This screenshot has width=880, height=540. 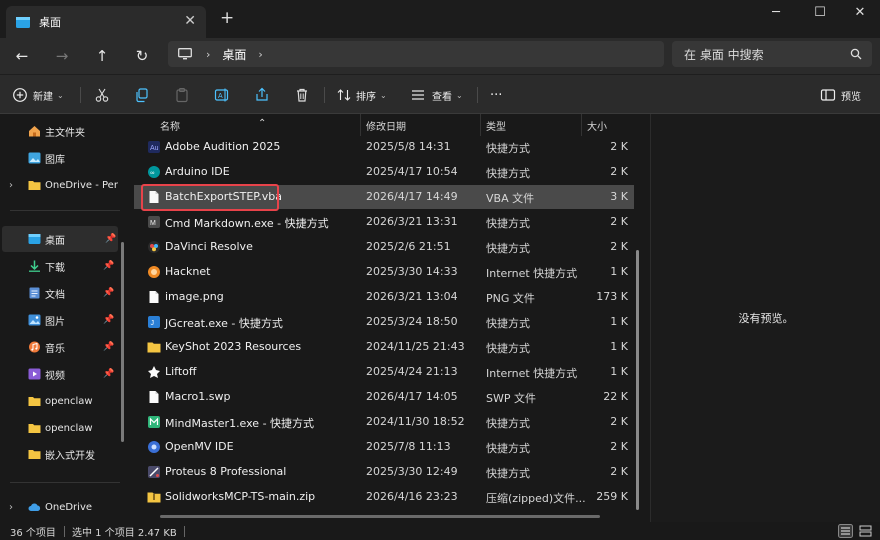 I want to click on sidebar-item-label: 图库, so click(x=55, y=160).